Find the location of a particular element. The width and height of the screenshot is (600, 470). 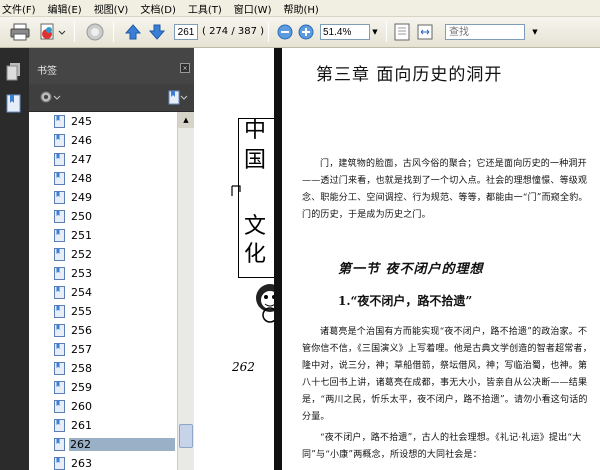

chapter-title: 第三章 面向历史的洞开 is located at coordinates (409, 75).